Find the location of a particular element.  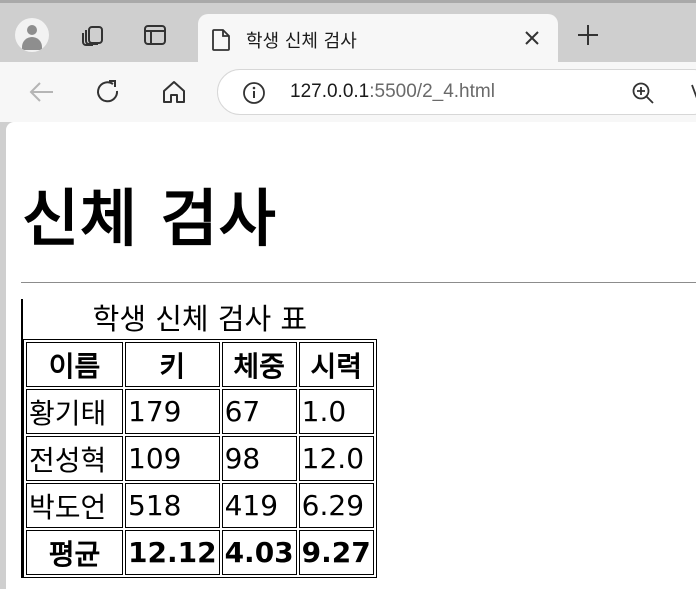

cell-eyesight: 1.0 is located at coordinates (336, 411).